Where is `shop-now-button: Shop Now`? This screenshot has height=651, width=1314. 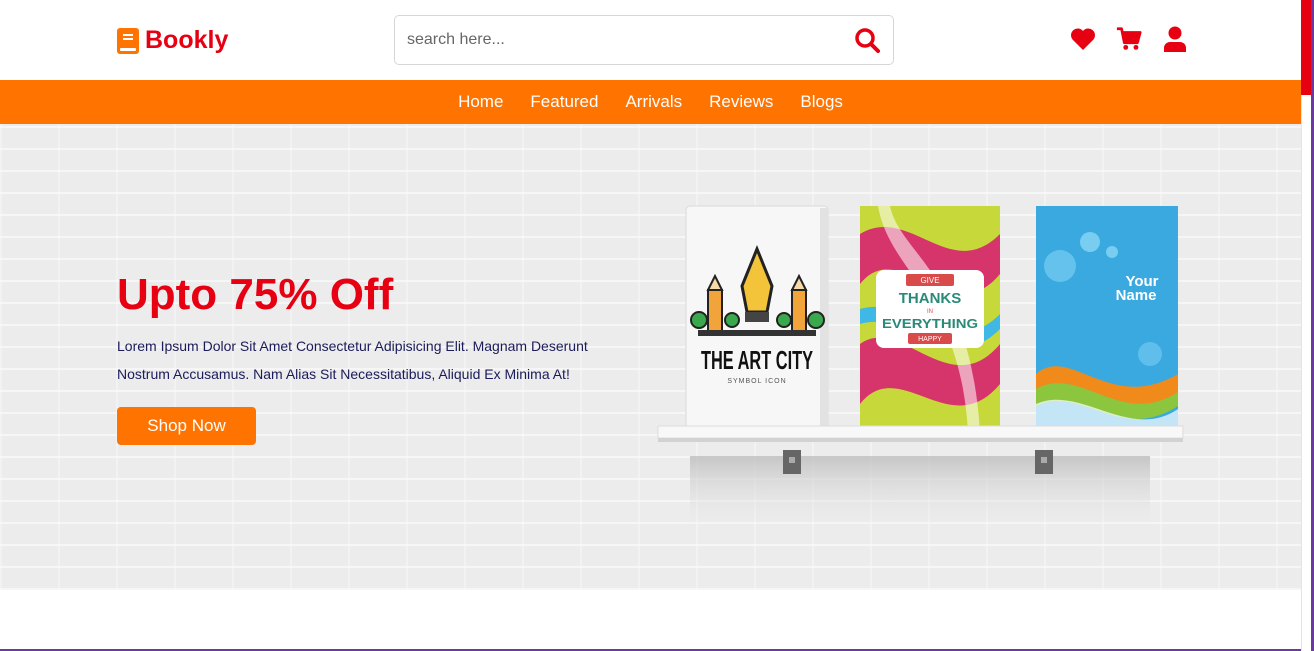
shop-now-button: Shop Now is located at coordinates (186, 426).